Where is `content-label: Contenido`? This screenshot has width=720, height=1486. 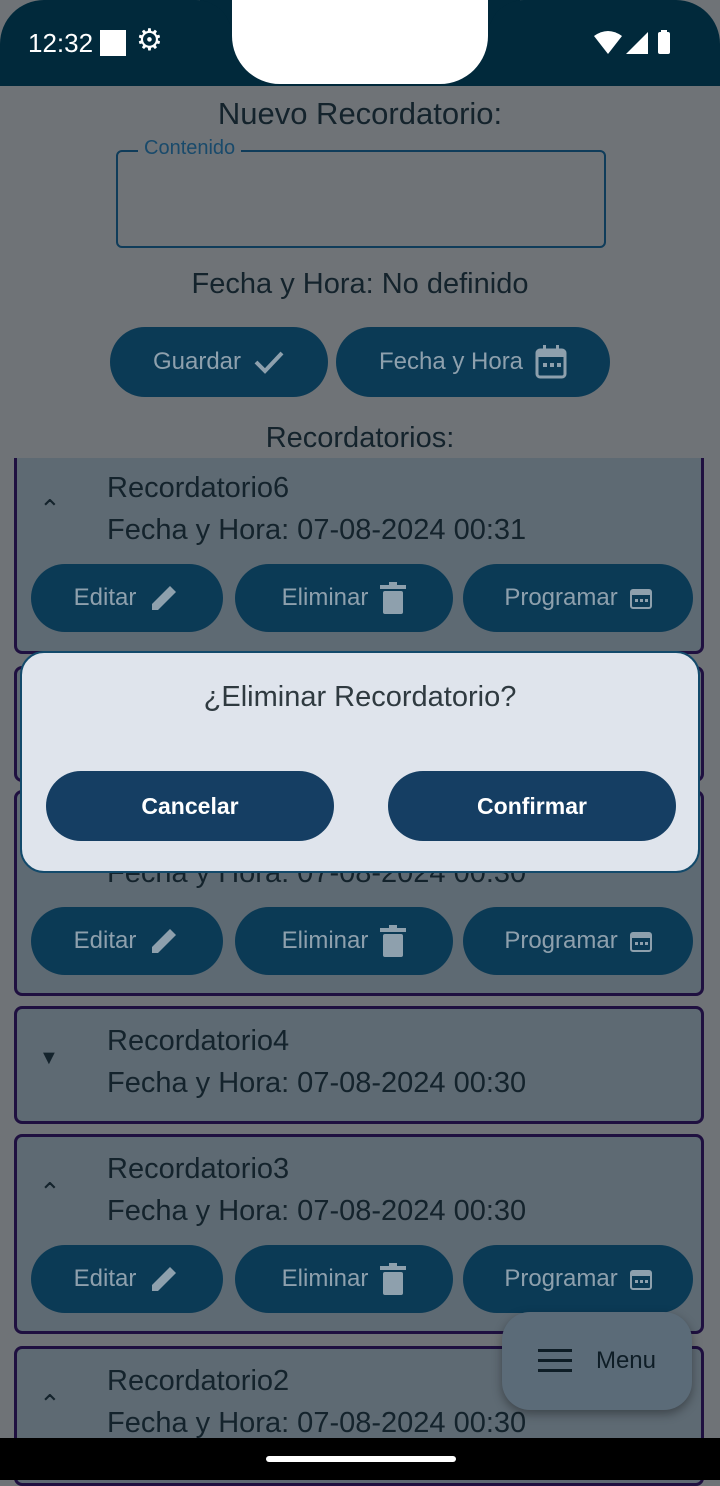
content-label: Contenido is located at coordinates (190, 148).